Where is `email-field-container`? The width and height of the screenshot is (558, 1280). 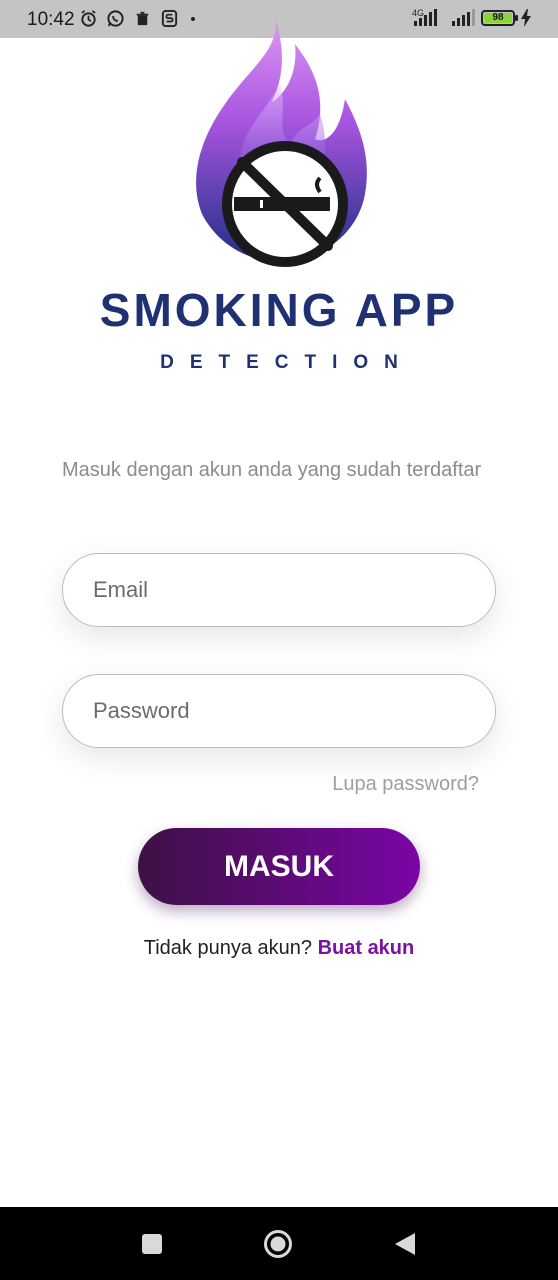
email-field-container is located at coordinates (279, 590).